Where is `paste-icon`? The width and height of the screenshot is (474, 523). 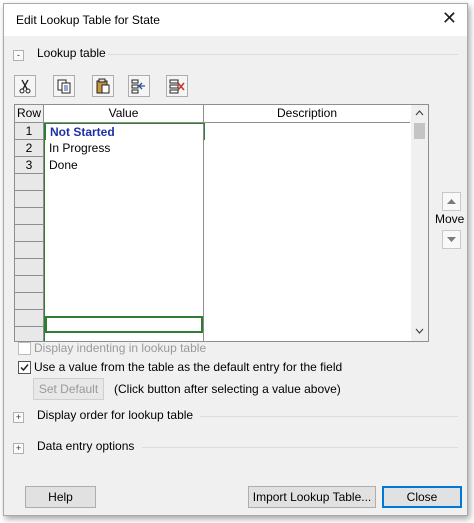
paste-icon is located at coordinates (103, 86).